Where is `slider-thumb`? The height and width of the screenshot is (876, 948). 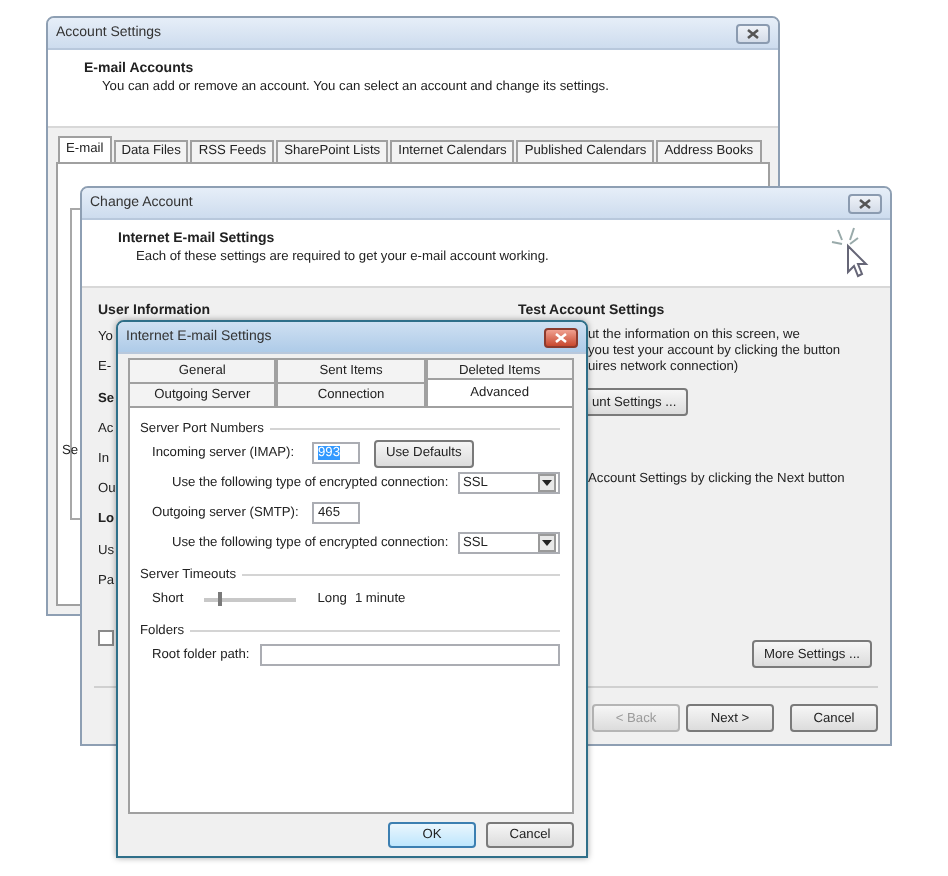 slider-thumb is located at coordinates (219, 598).